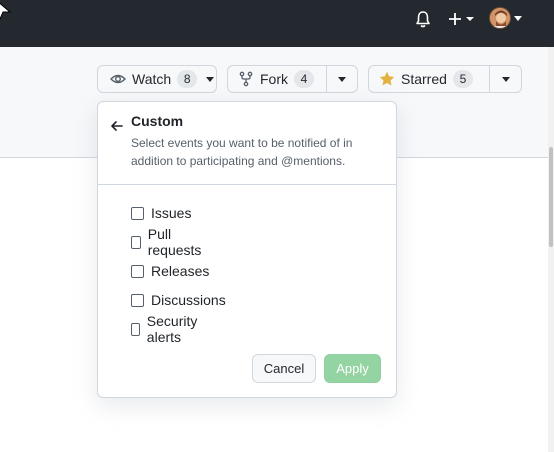 This screenshot has width=554, height=452. I want to click on fork-label: Fork, so click(274, 79).